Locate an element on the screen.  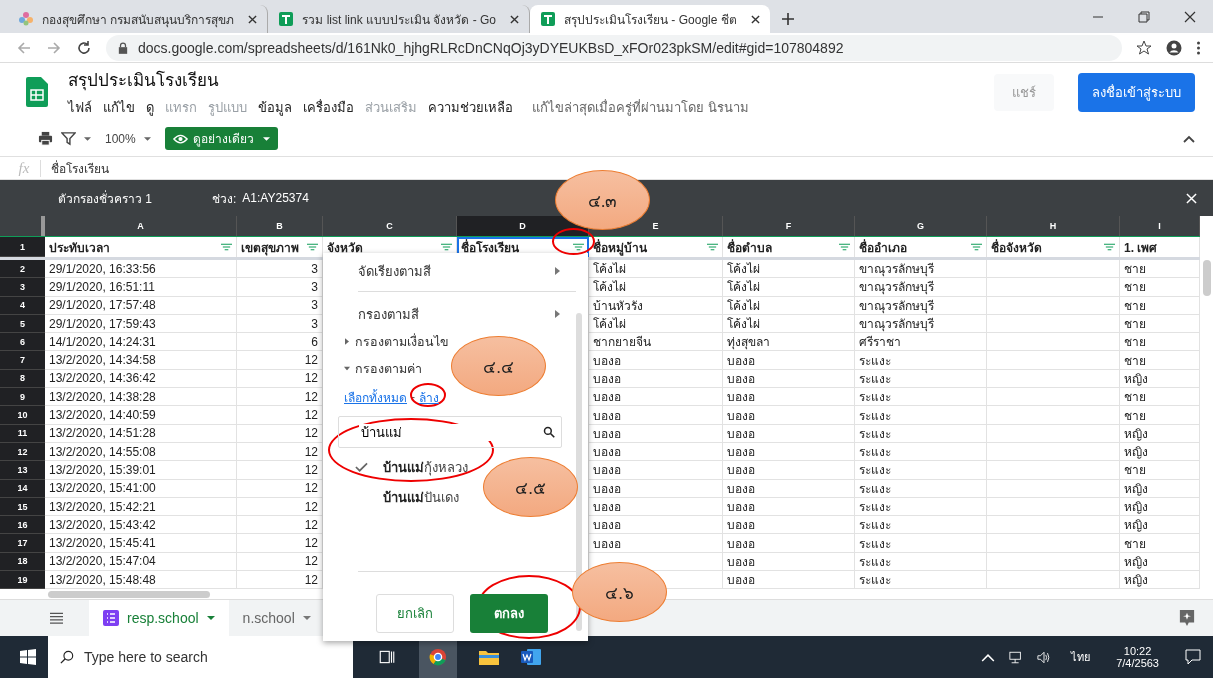
column-header: G is located at coordinates (920, 226).